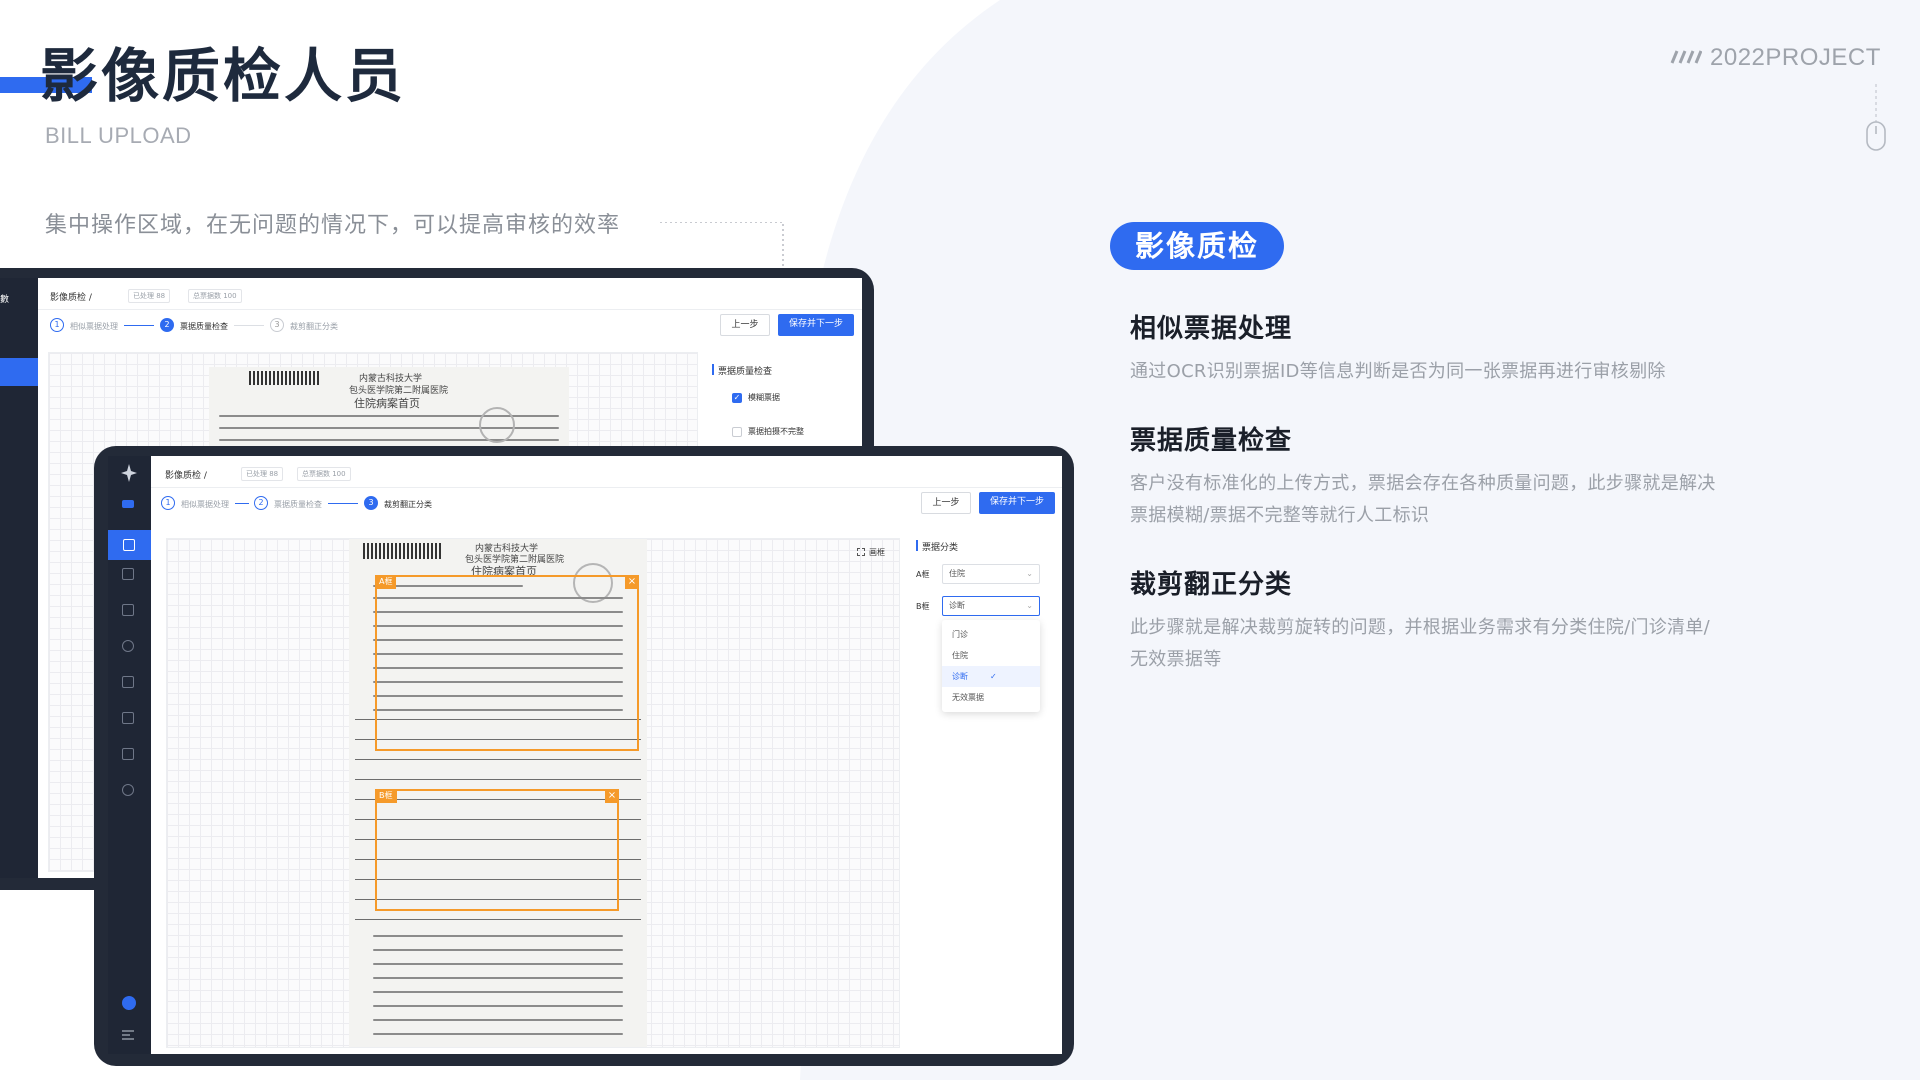 Image resolution: width=1920 pixels, height=1080 pixels. Describe the element at coordinates (497, 850) in the screenshot. I see `crop-frame-b` at that location.